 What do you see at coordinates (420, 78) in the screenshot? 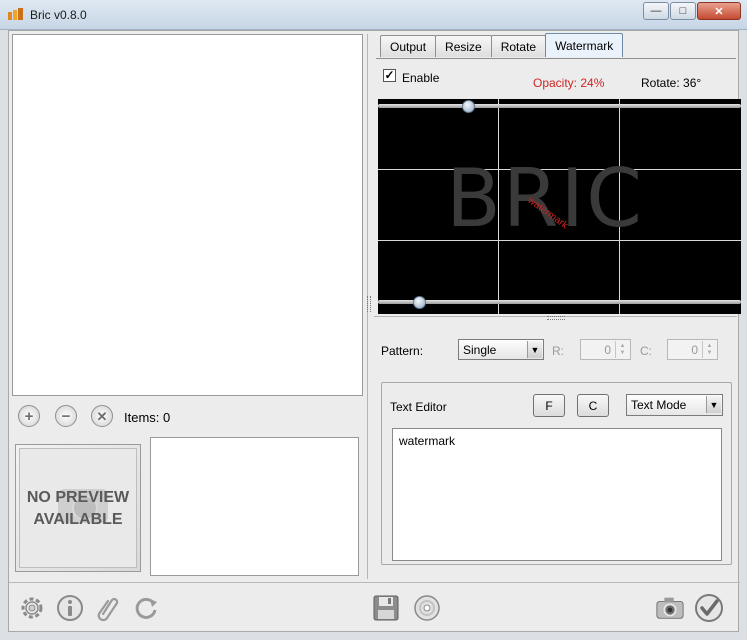
I see `enable-label: Enable` at bounding box center [420, 78].